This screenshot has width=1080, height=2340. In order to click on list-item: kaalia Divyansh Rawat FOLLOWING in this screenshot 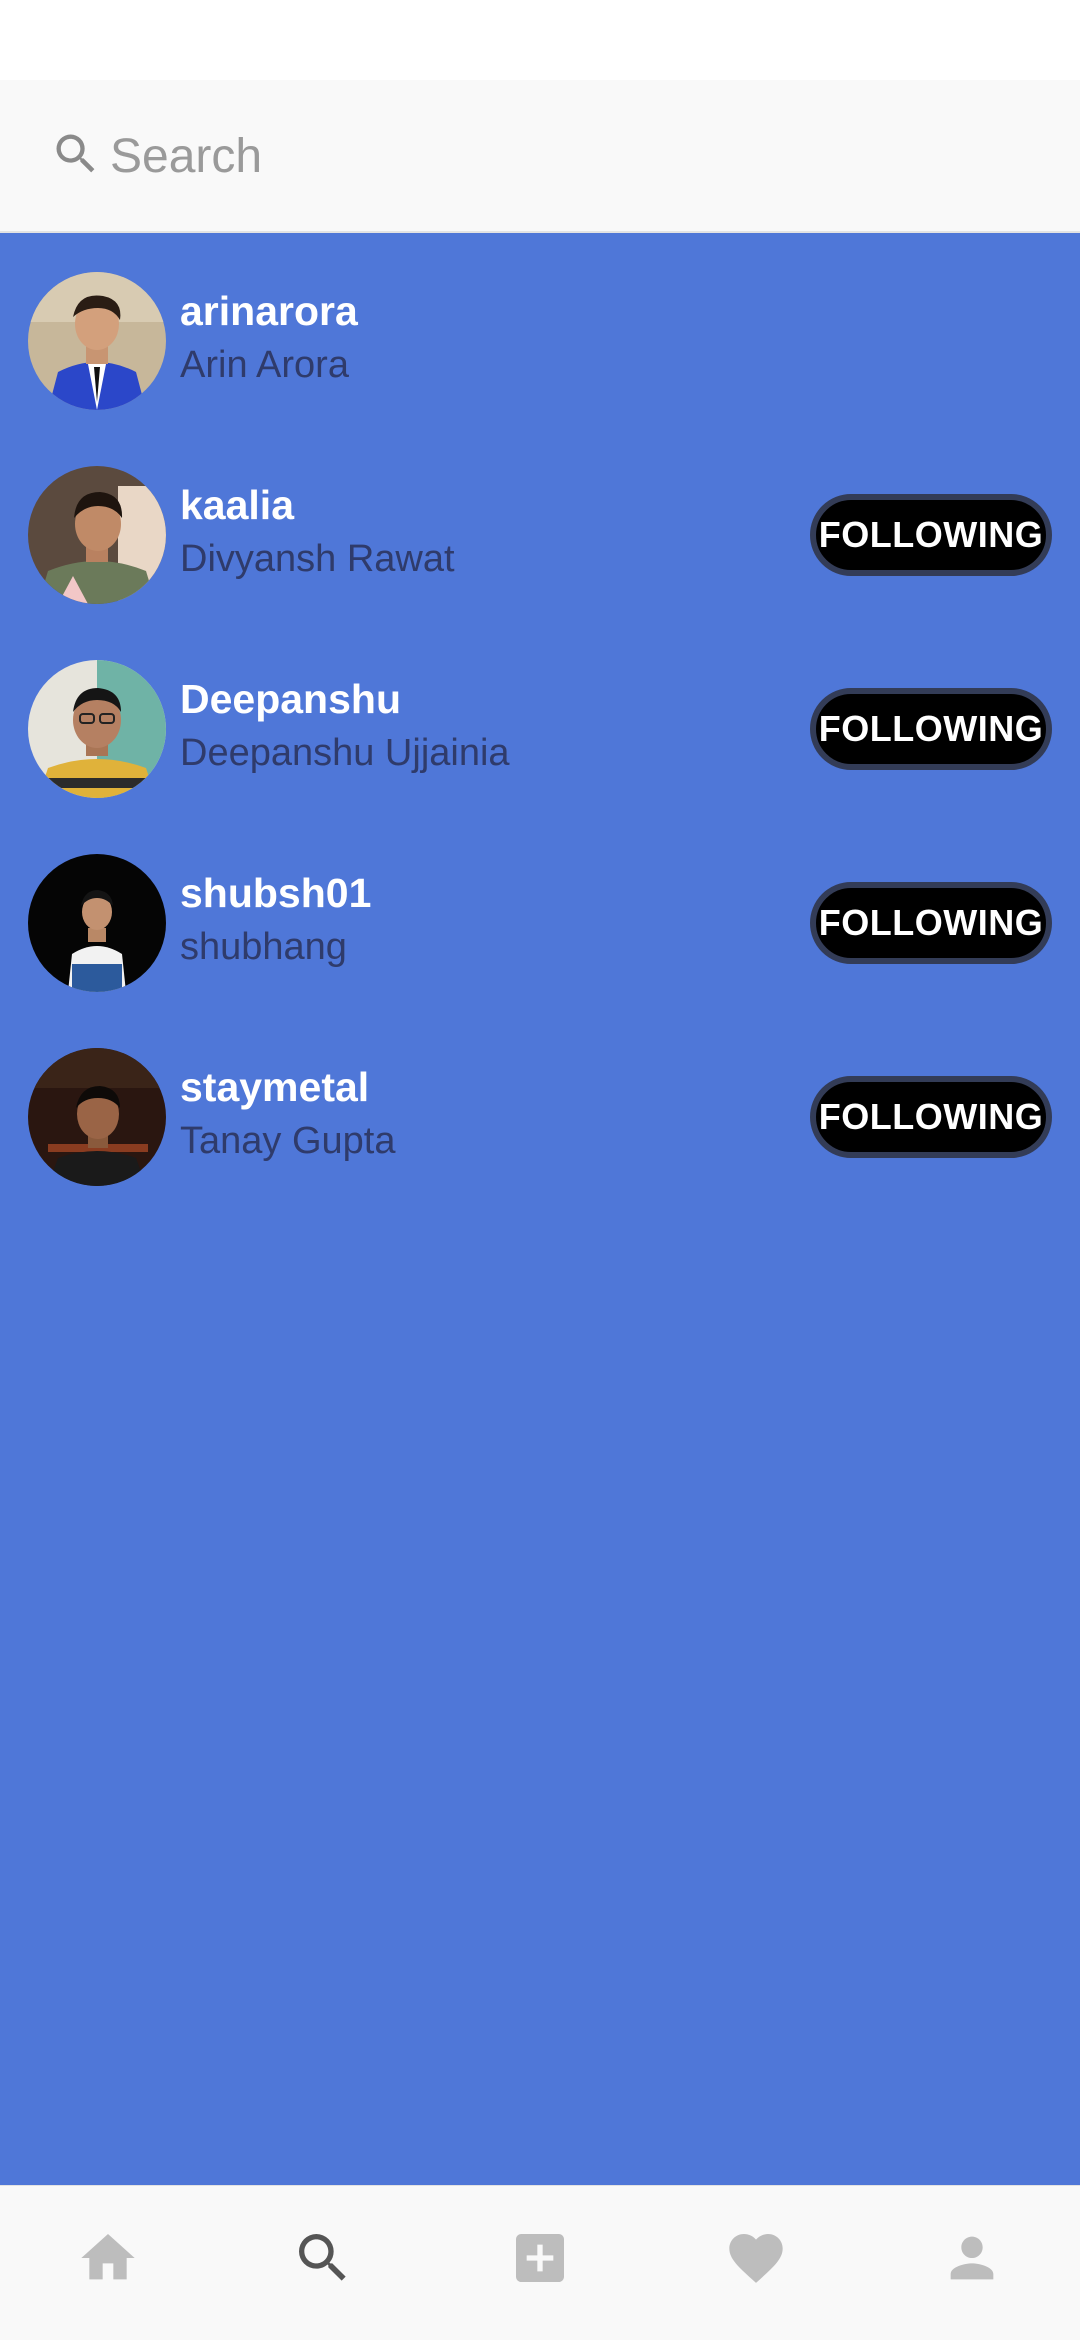, I will do `click(540, 536)`.